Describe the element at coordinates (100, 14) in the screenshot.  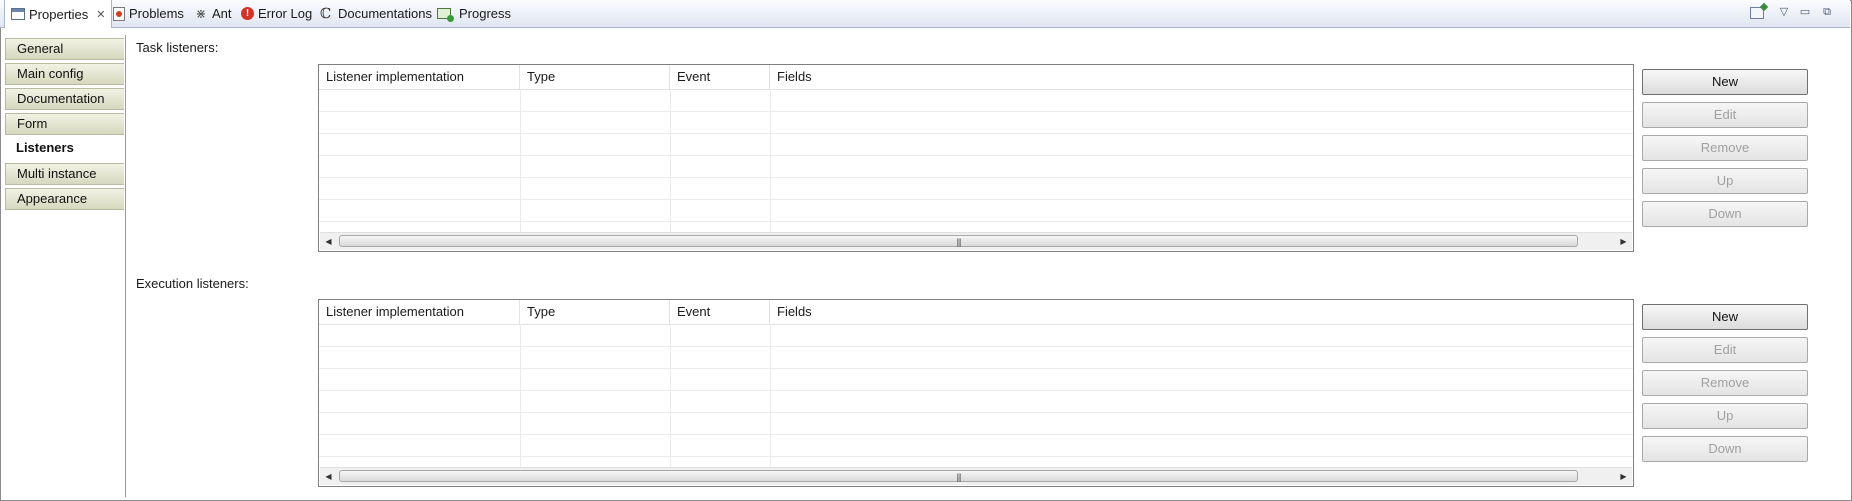
I see `close-icon: ✕` at that location.